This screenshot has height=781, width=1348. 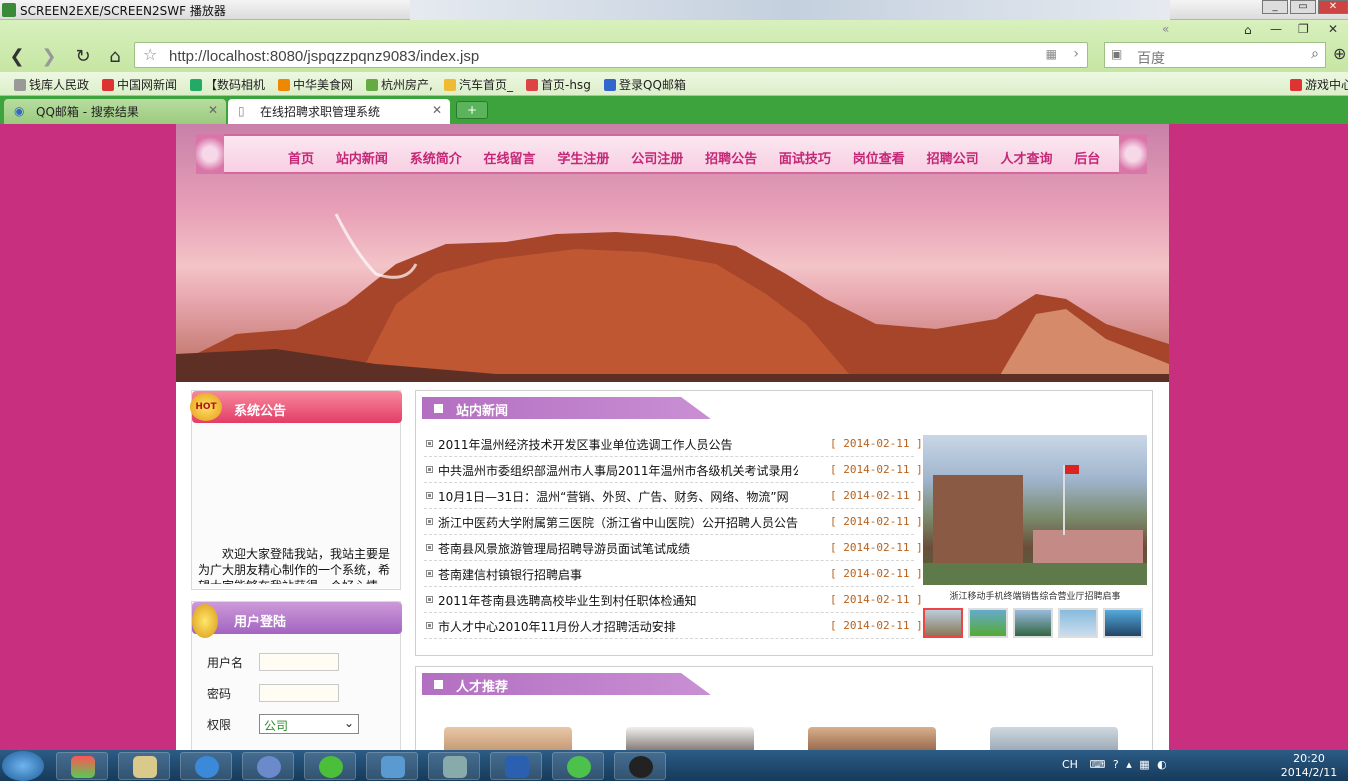 What do you see at coordinates (1303, 29) in the screenshot?
I see `restore-browser-icon: ❐` at bounding box center [1303, 29].